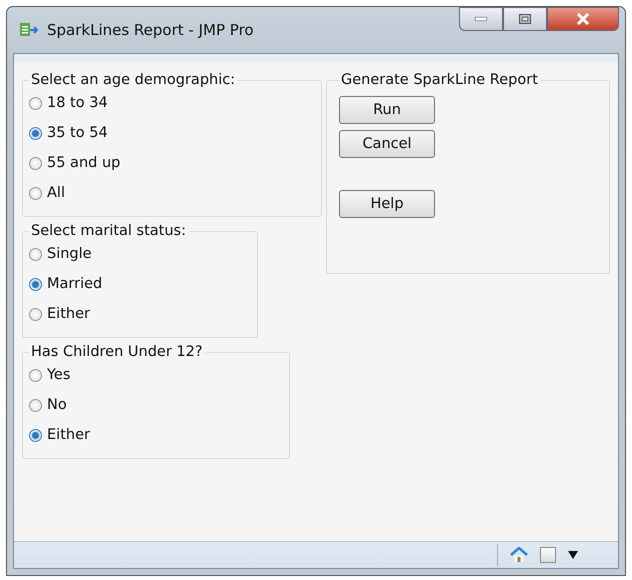 The height and width of the screenshot is (580, 632). Describe the element at coordinates (133, 80) in the screenshot. I see `group-title: Select an age demographic:` at that location.